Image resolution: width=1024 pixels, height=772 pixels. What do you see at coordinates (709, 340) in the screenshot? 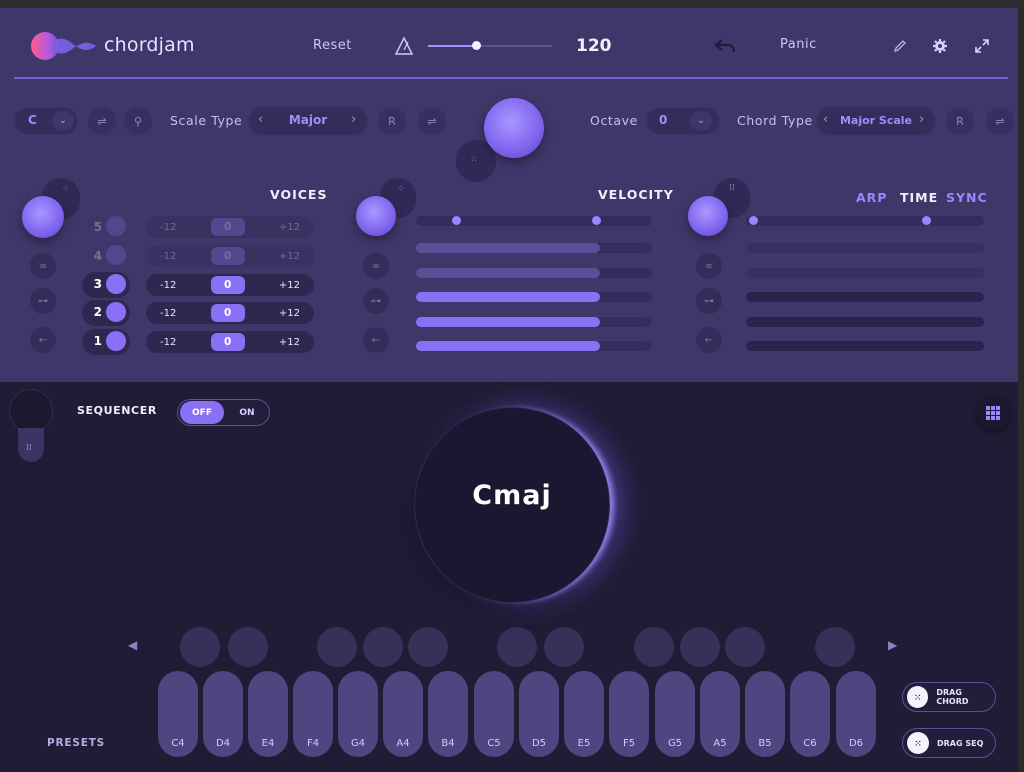
I see `arp-back-icon: ←` at bounding box center [709, 340].